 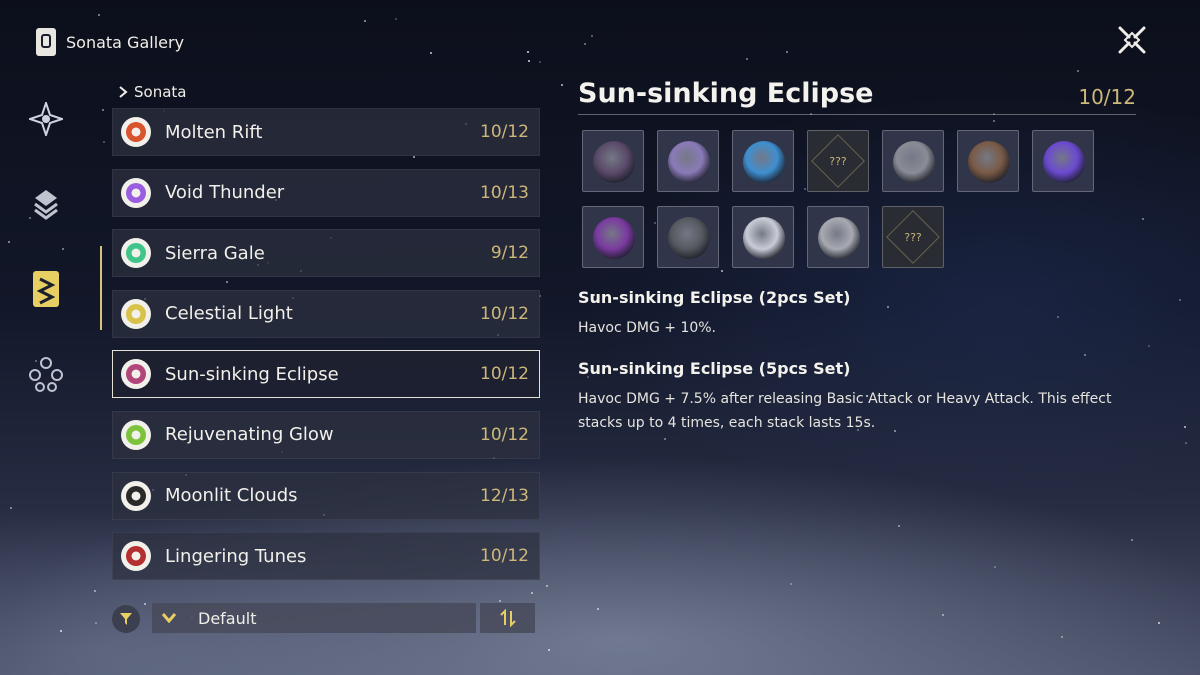 I want to click on armored-knight-echo-icon, so click(x=914, y=162).